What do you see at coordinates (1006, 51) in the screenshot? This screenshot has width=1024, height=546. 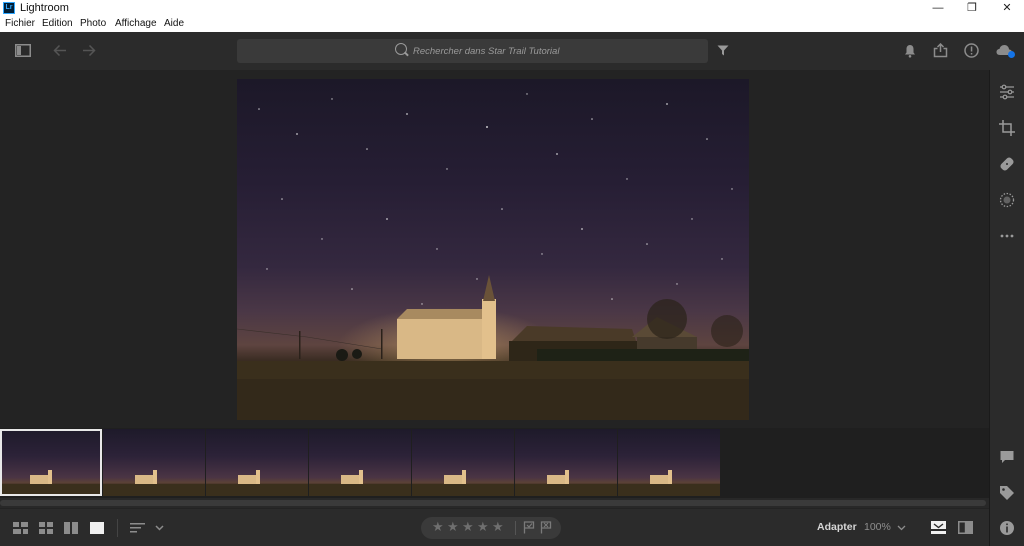 I see `cloud-sync-icon` at bounding box center [1006, 51].